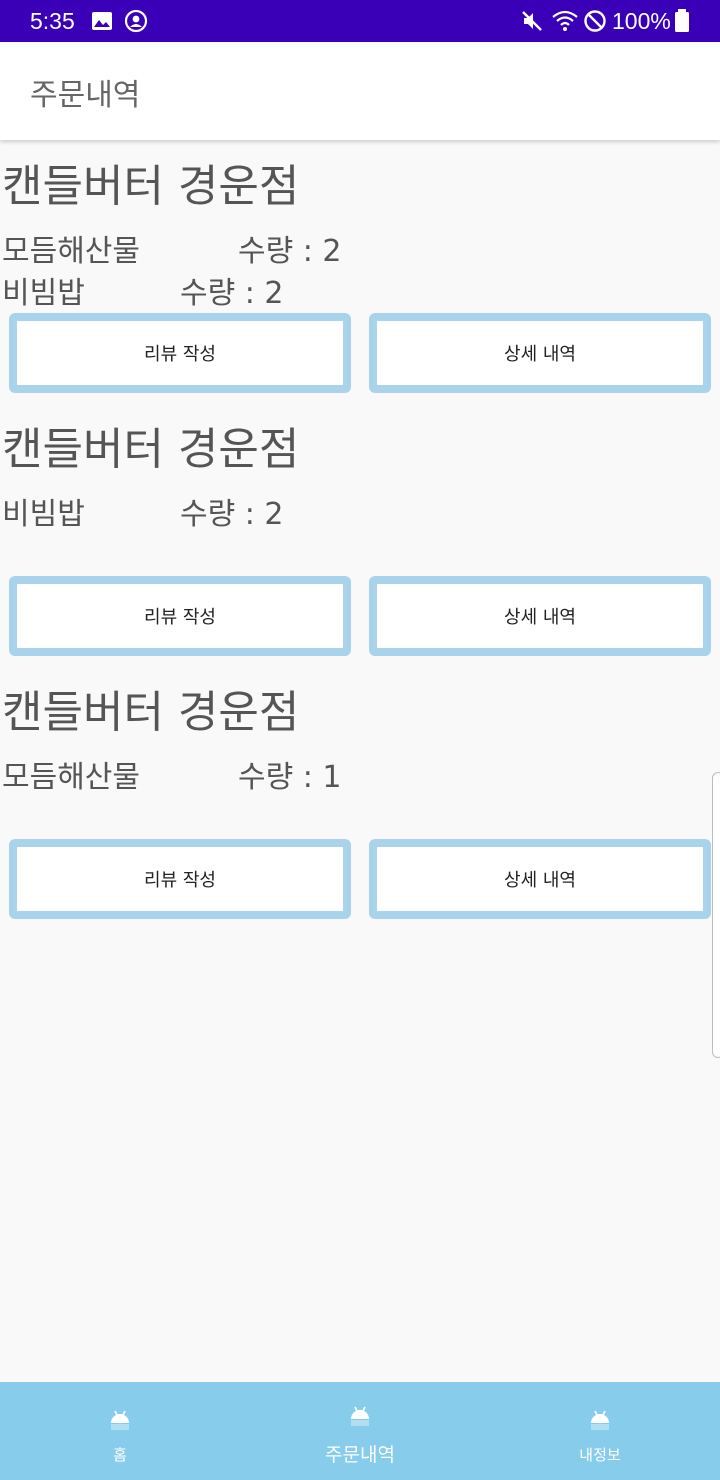 This screenshot has width=720, height=1480. What do you see at coordinates (102, 21) in the screenshot?
I see `image-icon` at bounding box center [102, 21].